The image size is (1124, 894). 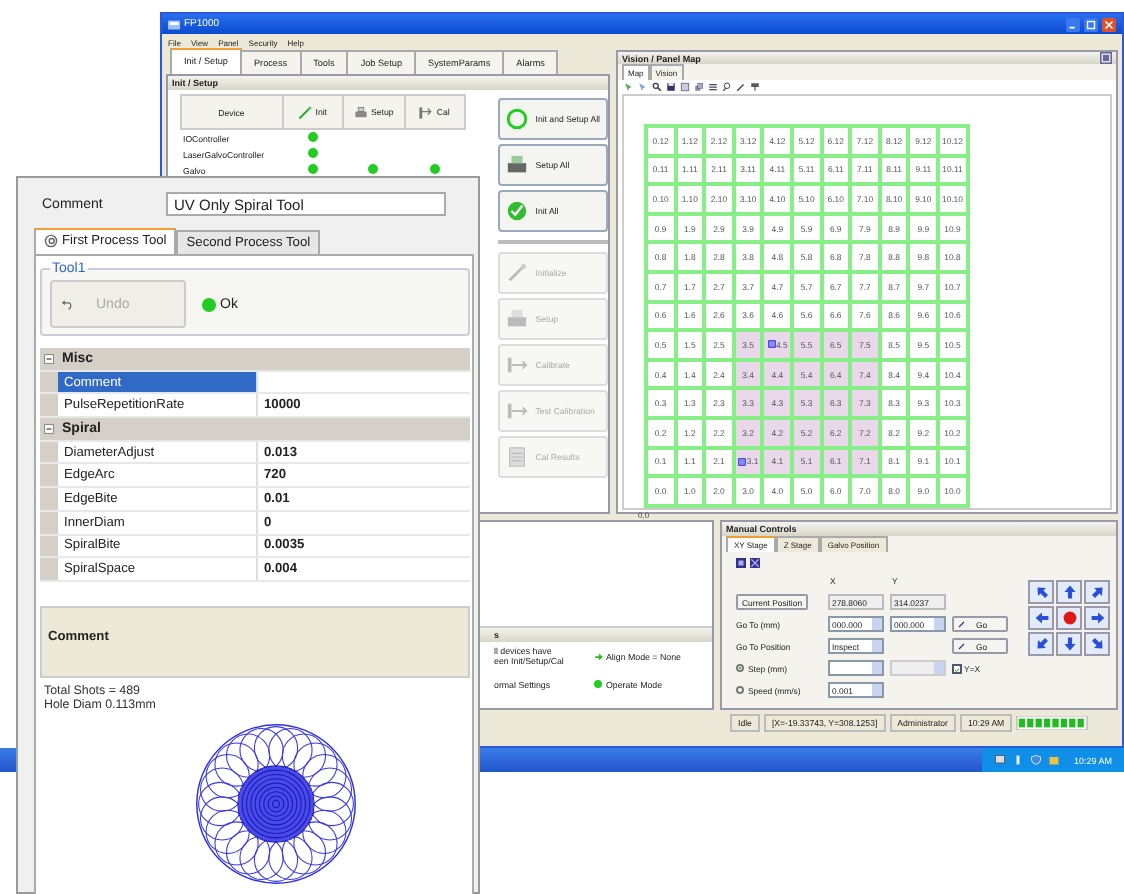 What do you see at coordinates (741, 87) in the screenshot?
I see `pen-icon` at bounding box center [741, 87].